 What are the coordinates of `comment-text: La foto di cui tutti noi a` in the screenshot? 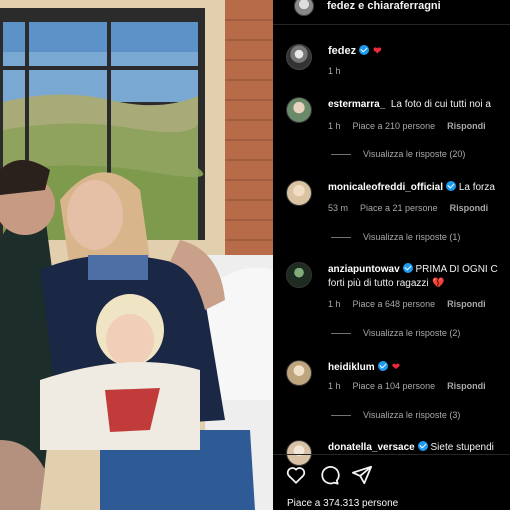 It's located at (440, 104).